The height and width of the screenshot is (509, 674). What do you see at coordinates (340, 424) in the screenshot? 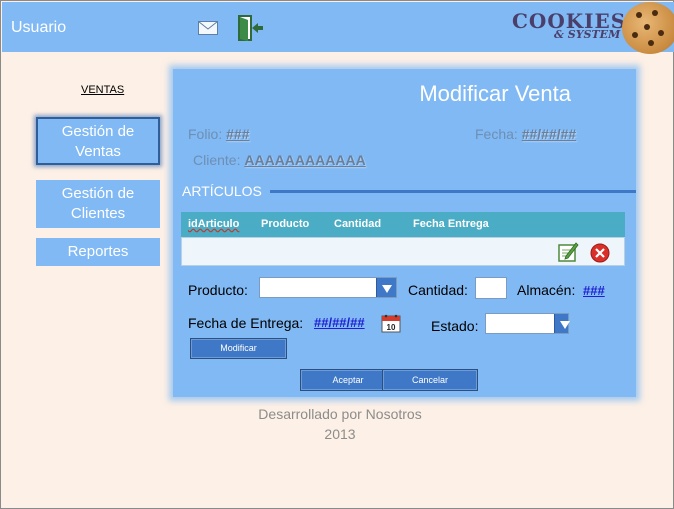
I see `footer: Desarrollado por Nosotros 2013` at bounding box center [340, 424].